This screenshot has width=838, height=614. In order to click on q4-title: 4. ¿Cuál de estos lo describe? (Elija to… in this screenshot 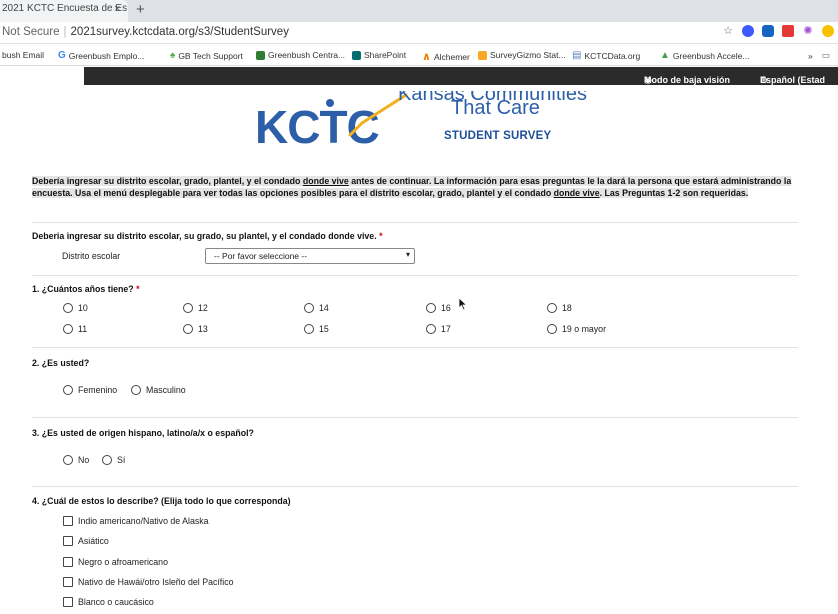, I will do `click(161, 501)`.